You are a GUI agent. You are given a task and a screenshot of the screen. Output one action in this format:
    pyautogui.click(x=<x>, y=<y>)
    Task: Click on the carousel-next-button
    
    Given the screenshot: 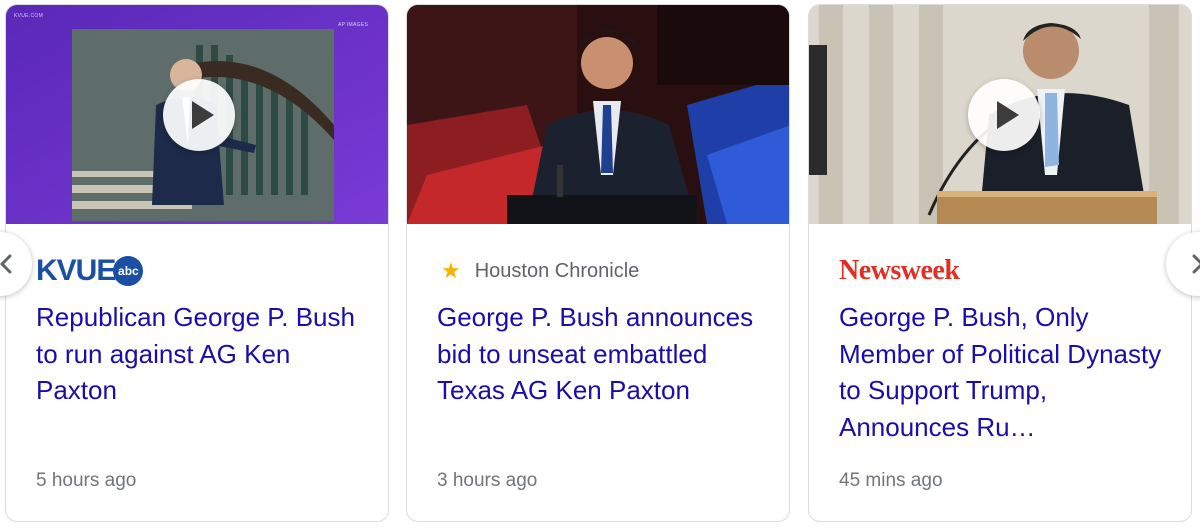 What is the action you would take?
    pyautogui.click(x=1183, y=264)
    